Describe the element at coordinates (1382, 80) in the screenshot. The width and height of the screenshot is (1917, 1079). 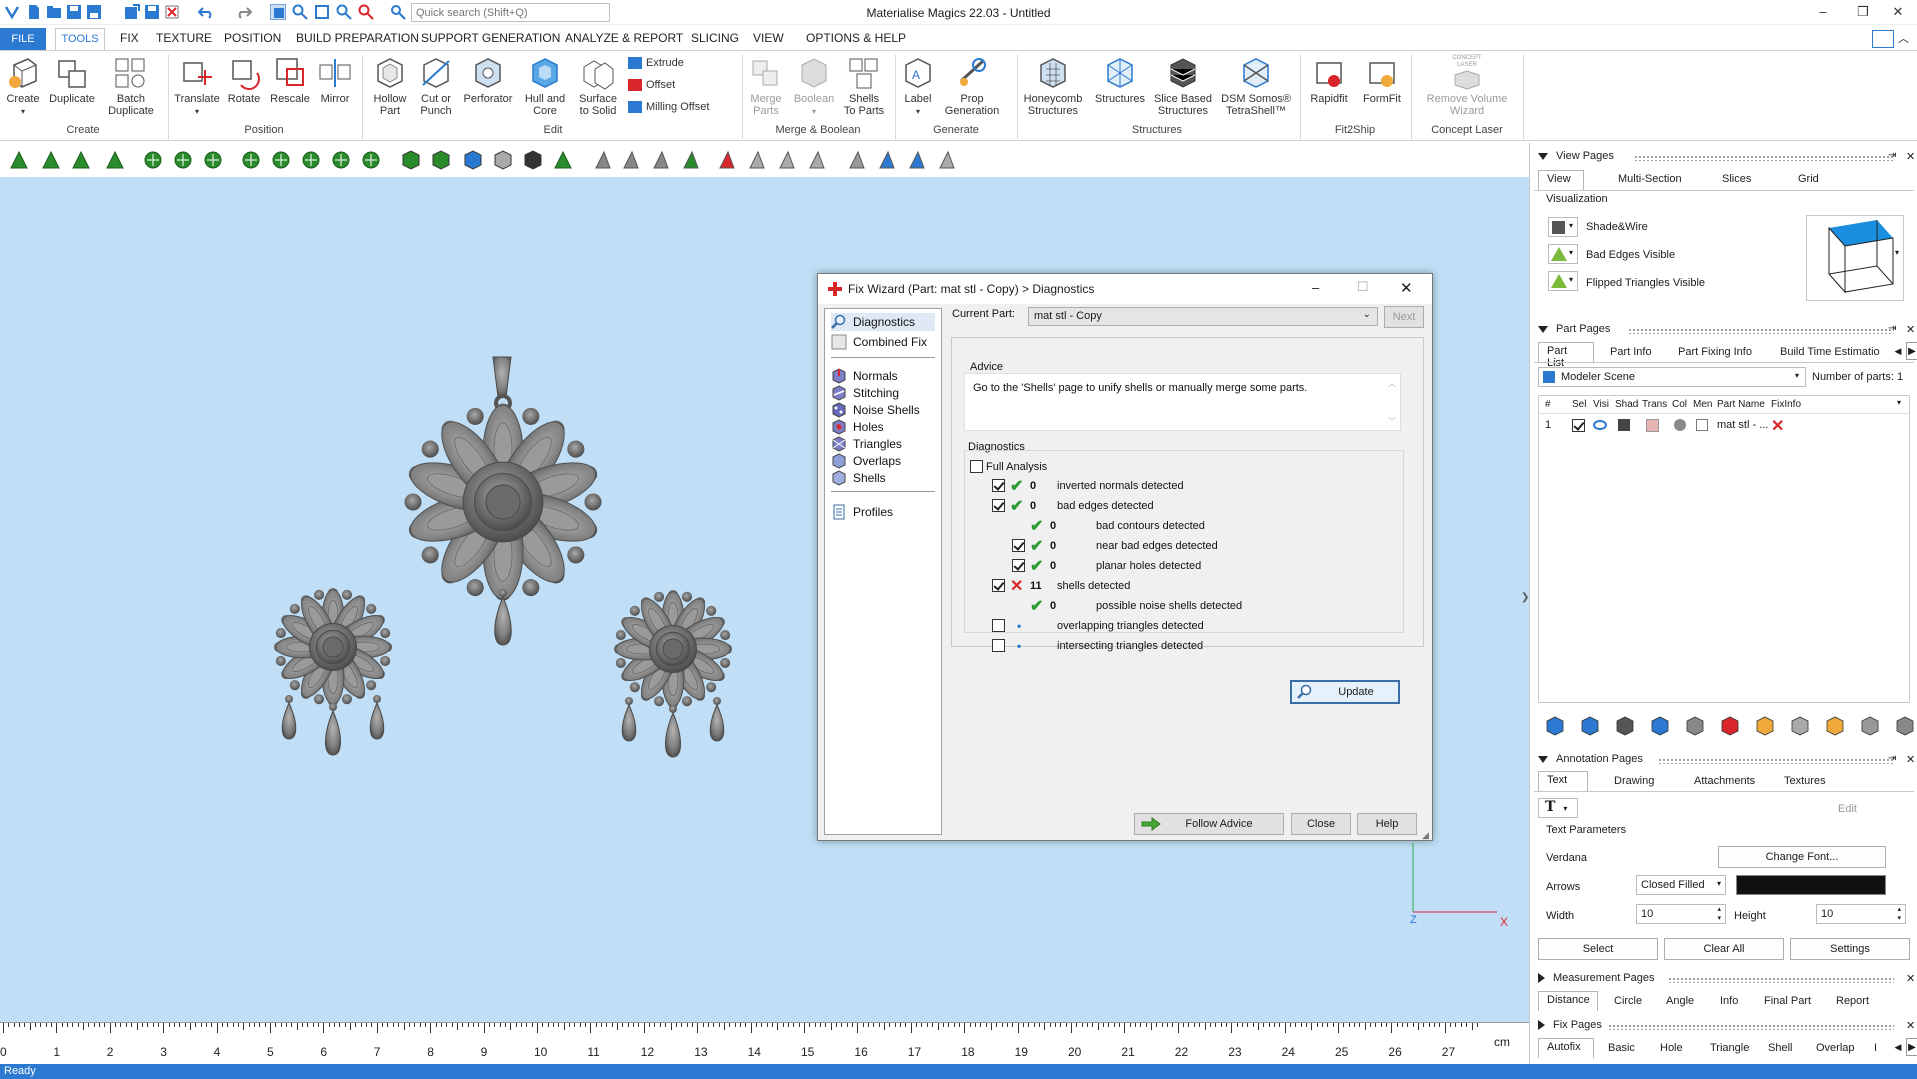
I see `formfit-button: FormFit` at that location.